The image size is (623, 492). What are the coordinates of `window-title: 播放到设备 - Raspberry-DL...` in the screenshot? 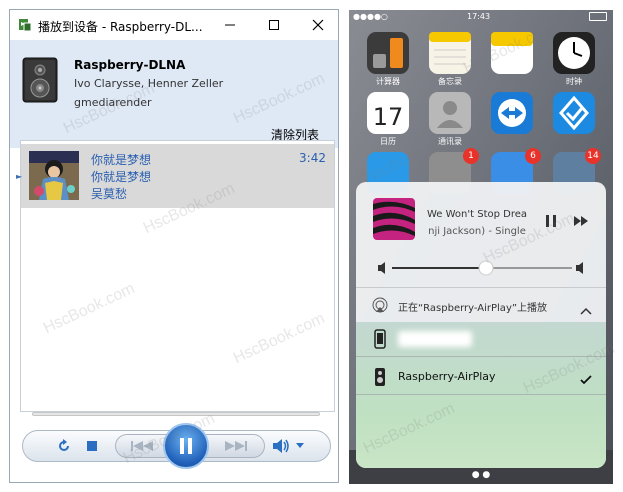 It's located at (120, 27).